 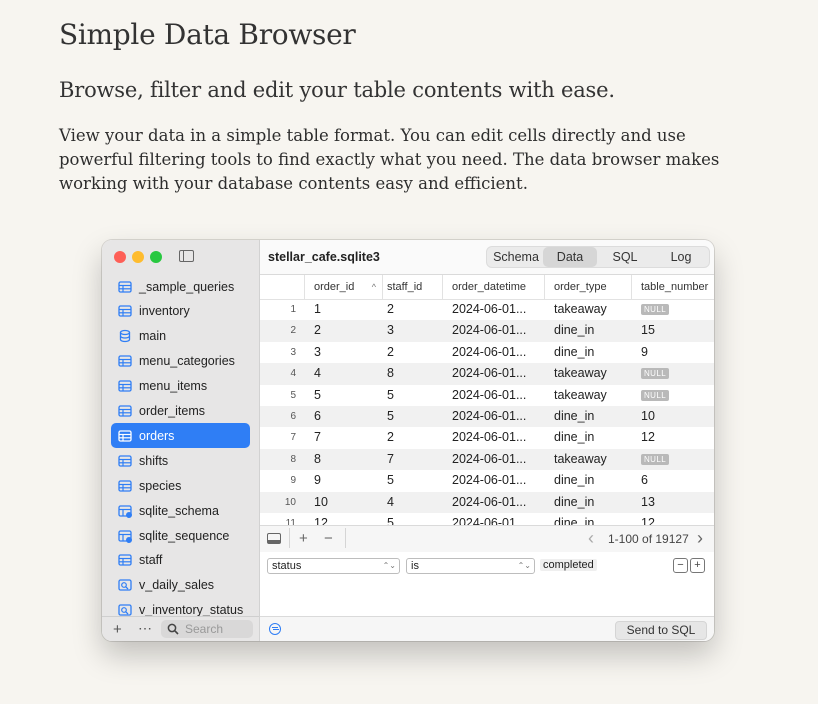 I want to click on column-header-order-datetime: order_datetime, so click(x=494, y=287).